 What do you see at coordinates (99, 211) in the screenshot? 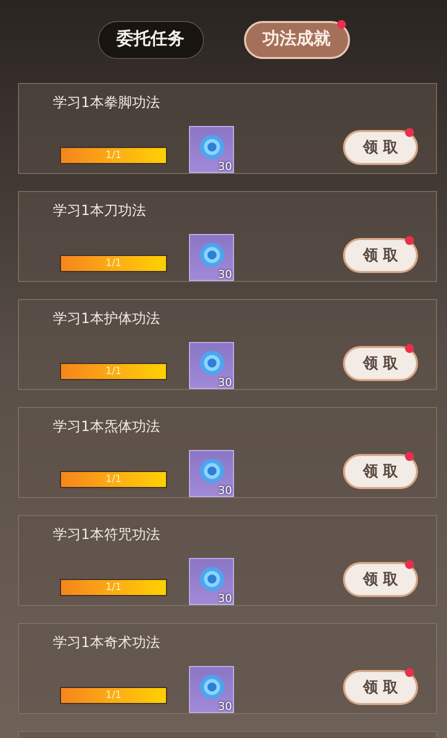
I see `task-title: 学习1本刀功法` at bounding box center [99, 211].